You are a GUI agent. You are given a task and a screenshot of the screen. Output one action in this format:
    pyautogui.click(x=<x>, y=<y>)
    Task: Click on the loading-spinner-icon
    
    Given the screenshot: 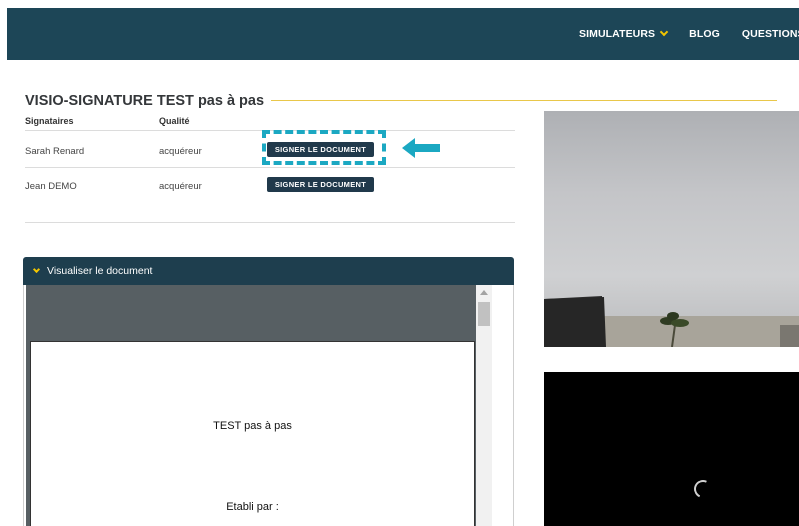 What is the action you would take?
    pyautogui.click(x=703, y=489)
    